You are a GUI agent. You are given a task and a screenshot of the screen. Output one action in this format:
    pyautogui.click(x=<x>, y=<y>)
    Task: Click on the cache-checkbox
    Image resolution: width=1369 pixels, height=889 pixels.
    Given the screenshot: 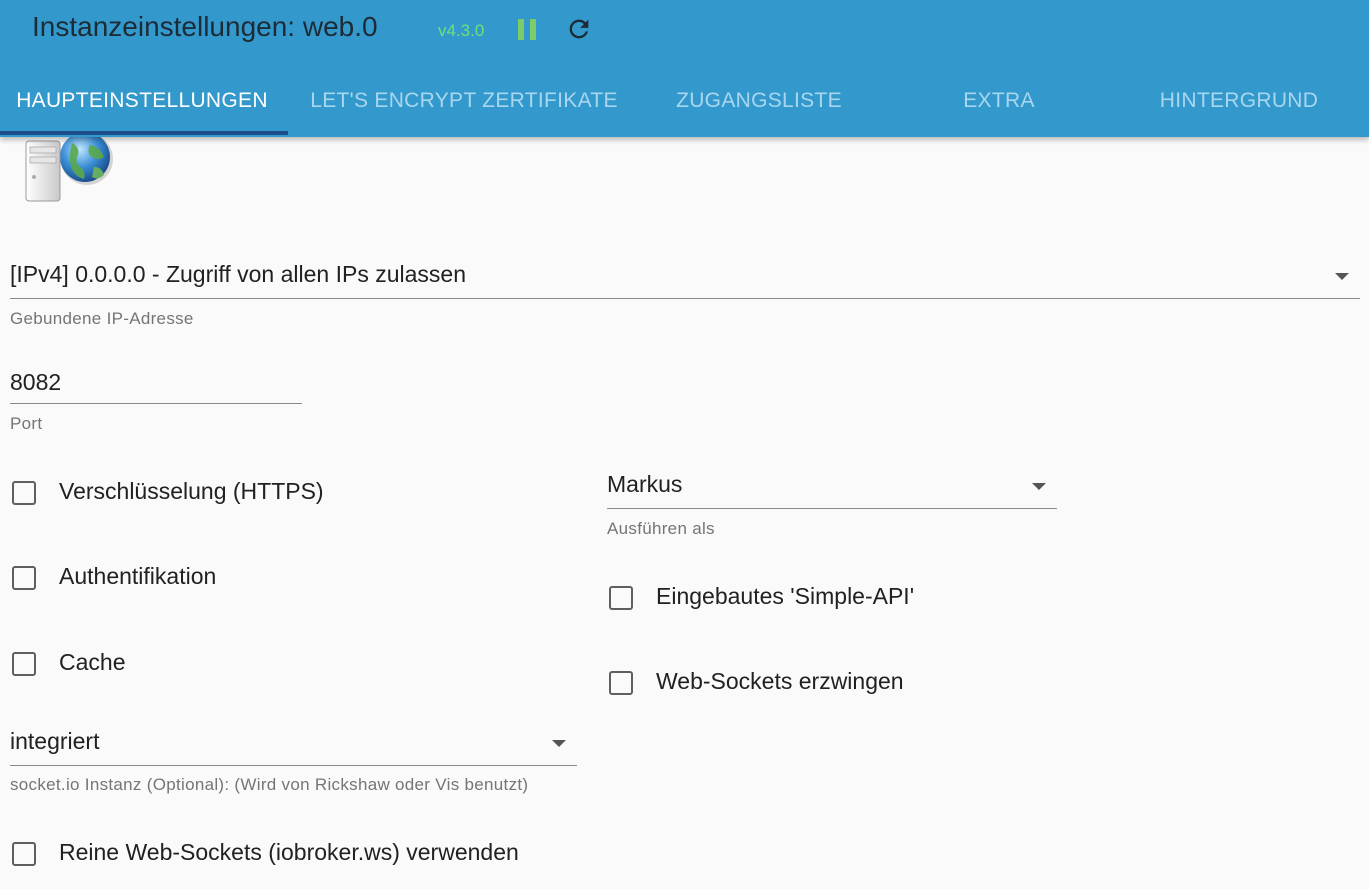 What is the action you would take?
    pyautogui.click(x=24, y=664)
    